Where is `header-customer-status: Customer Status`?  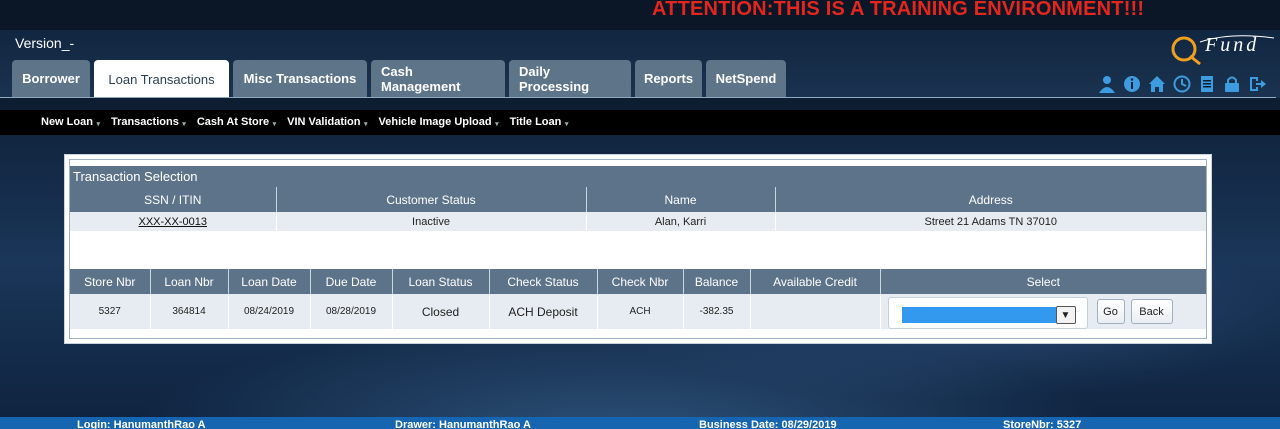
header-customer-status: Customer Status is located at coordinates (431, 199).